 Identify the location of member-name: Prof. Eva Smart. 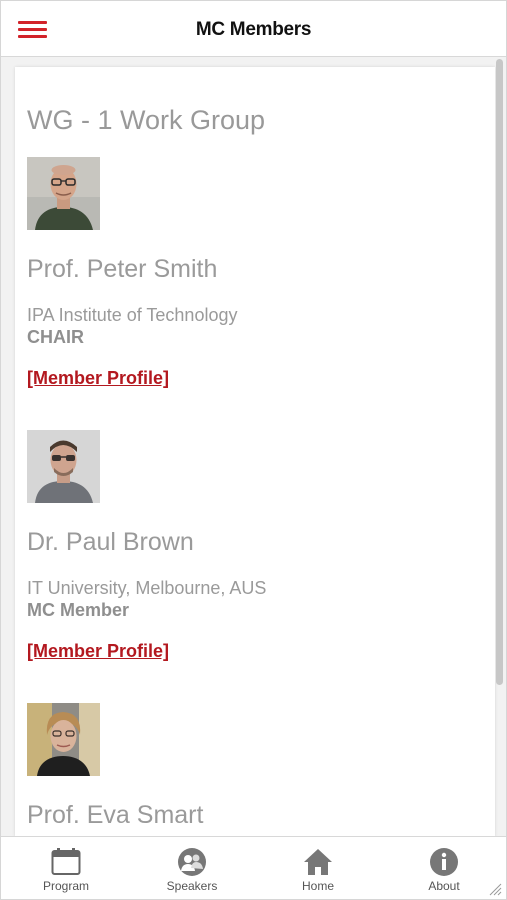
(115, 815).